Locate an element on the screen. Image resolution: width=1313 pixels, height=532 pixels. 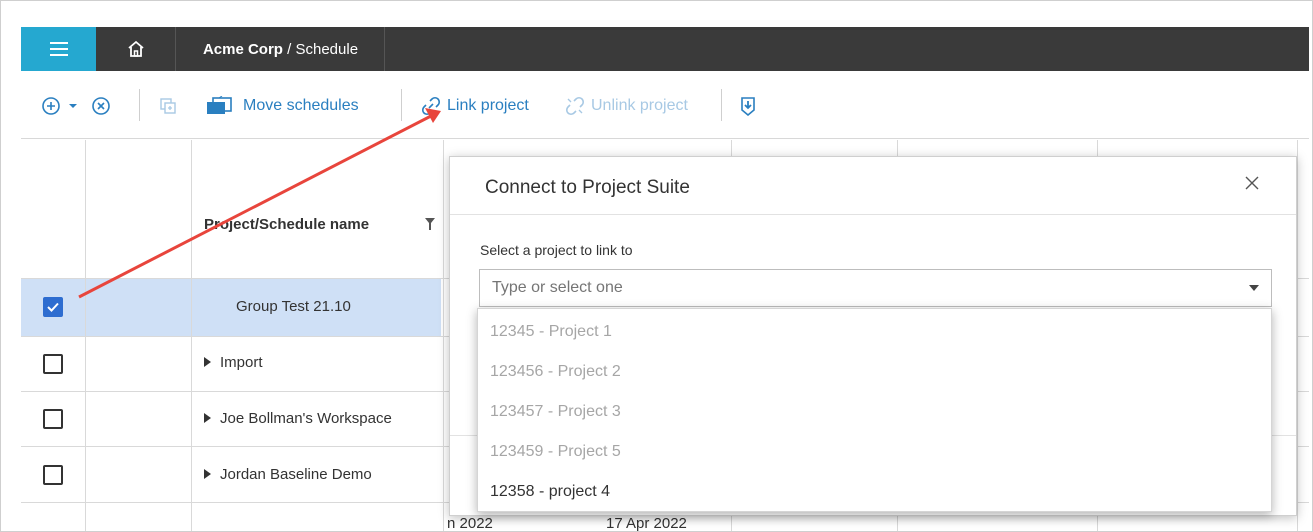
table-row-name: Joe Bollman's Workspace is located at coordinates (298, 418).